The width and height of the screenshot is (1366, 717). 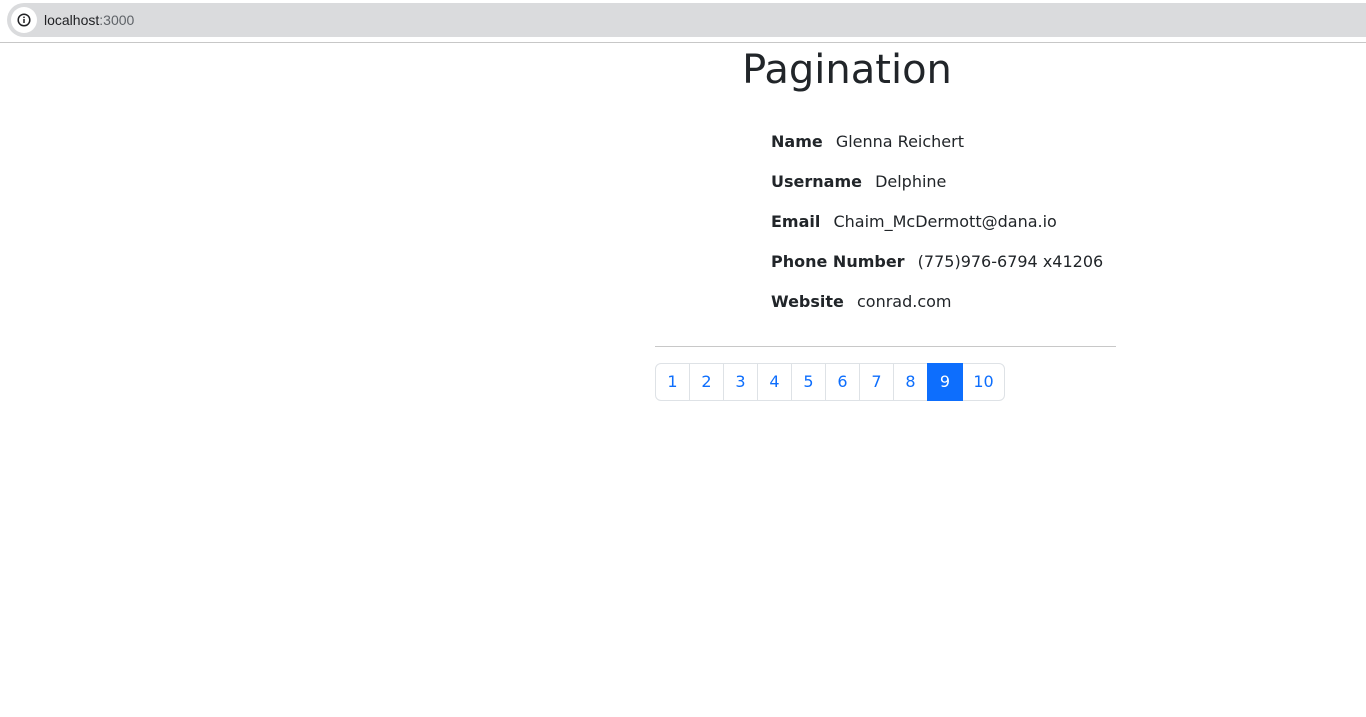 I want to click on page-link-3: 3, so click(x=740, y=382).